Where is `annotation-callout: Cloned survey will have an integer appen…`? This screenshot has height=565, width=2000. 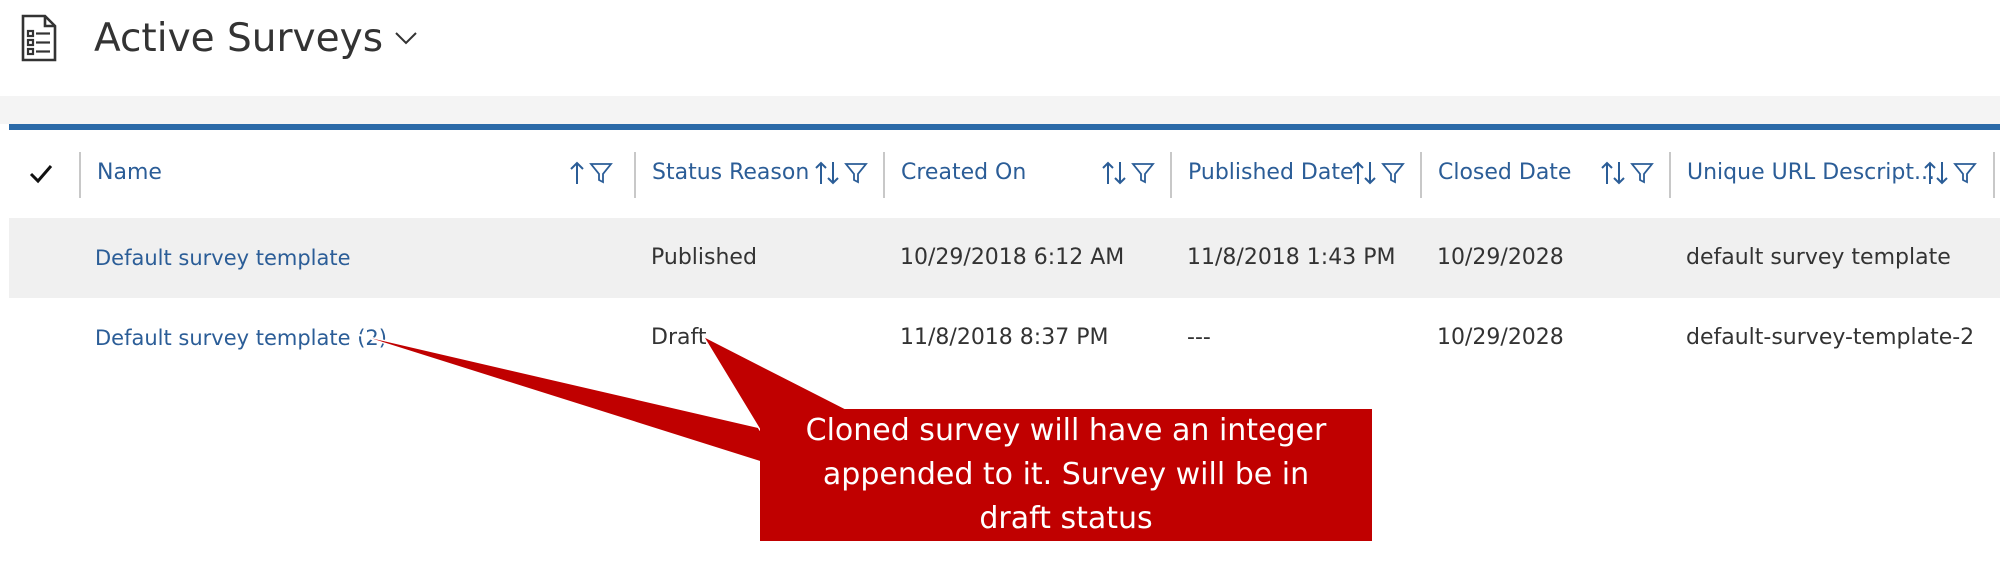 annotation-callout: Cloned survey will have an integer appen… is located at coordinates (1066, 475).